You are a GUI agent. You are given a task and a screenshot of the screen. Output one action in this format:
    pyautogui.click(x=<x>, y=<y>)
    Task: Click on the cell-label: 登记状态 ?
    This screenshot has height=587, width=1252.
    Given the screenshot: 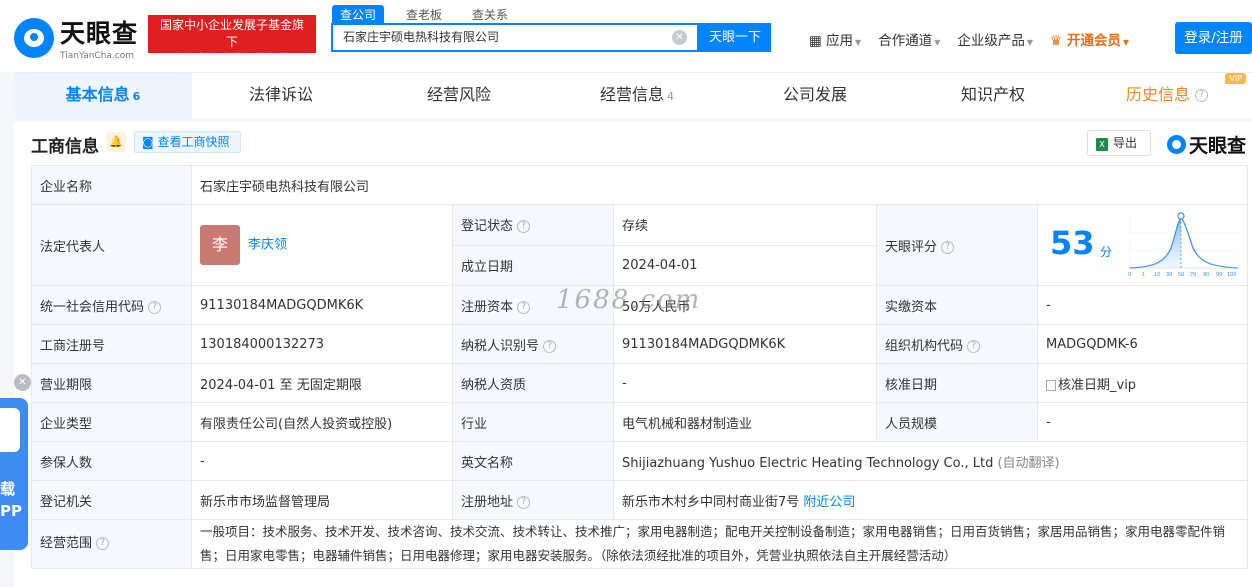 What is the action you would take?
    pyautogui.click(x=533, y=225)
    